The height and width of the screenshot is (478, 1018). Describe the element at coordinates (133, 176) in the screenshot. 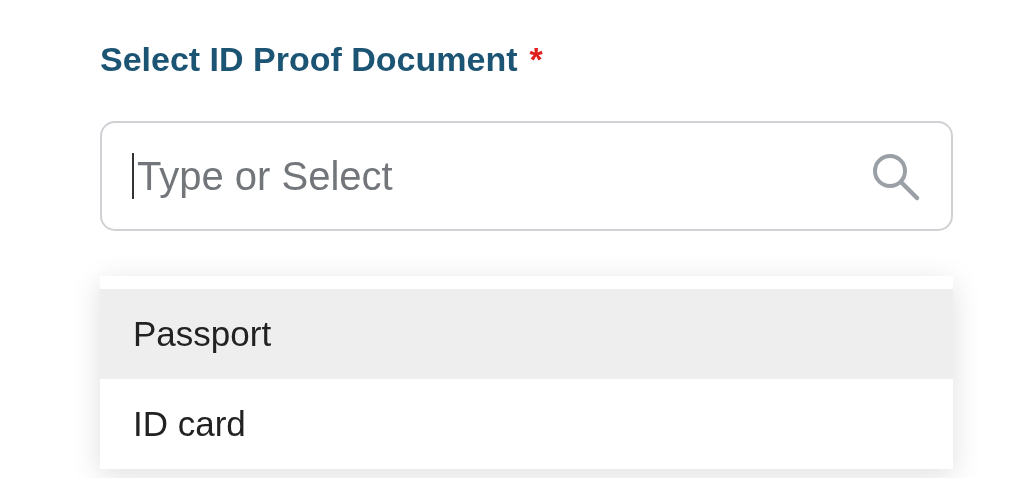

I see `text-cursor` at that location.